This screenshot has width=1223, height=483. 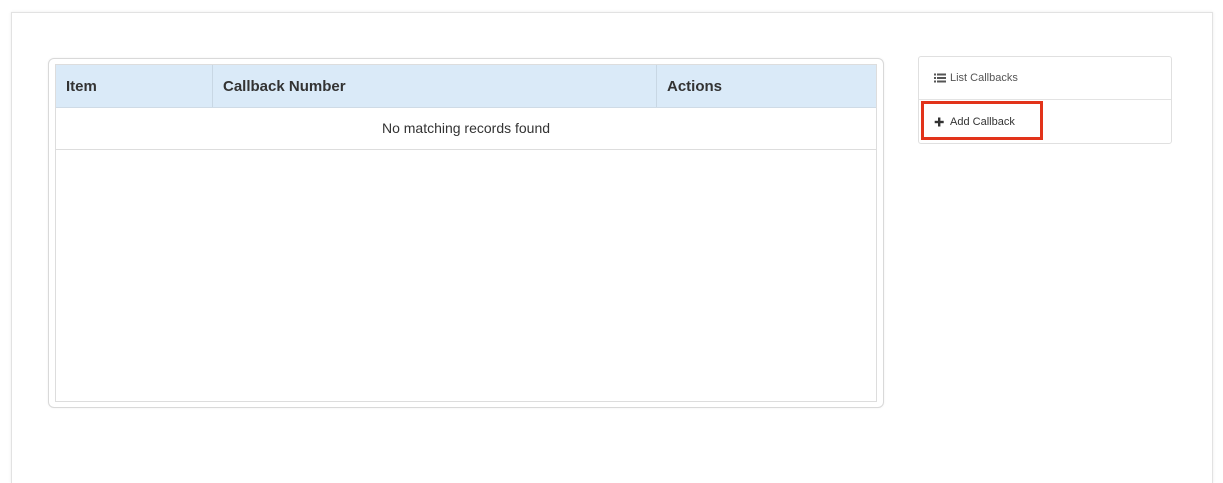 I want to click on list-icon, so click(x=940, y=78).